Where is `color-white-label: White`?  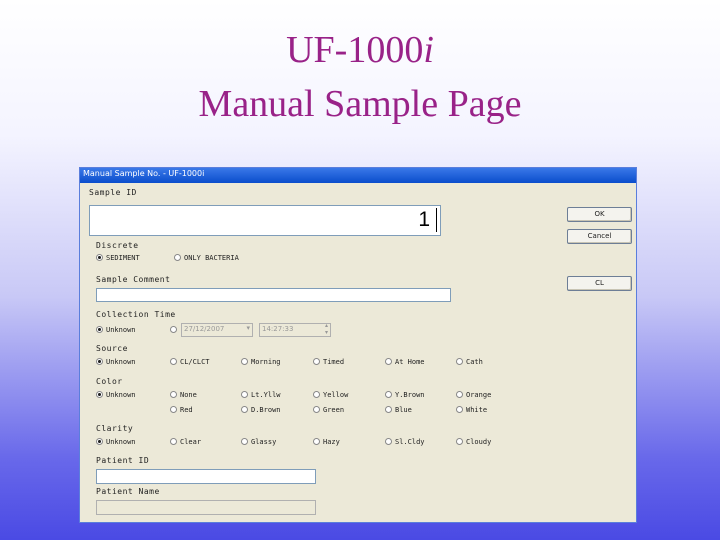 color-white-label: White is located at coordinates (477, 410).